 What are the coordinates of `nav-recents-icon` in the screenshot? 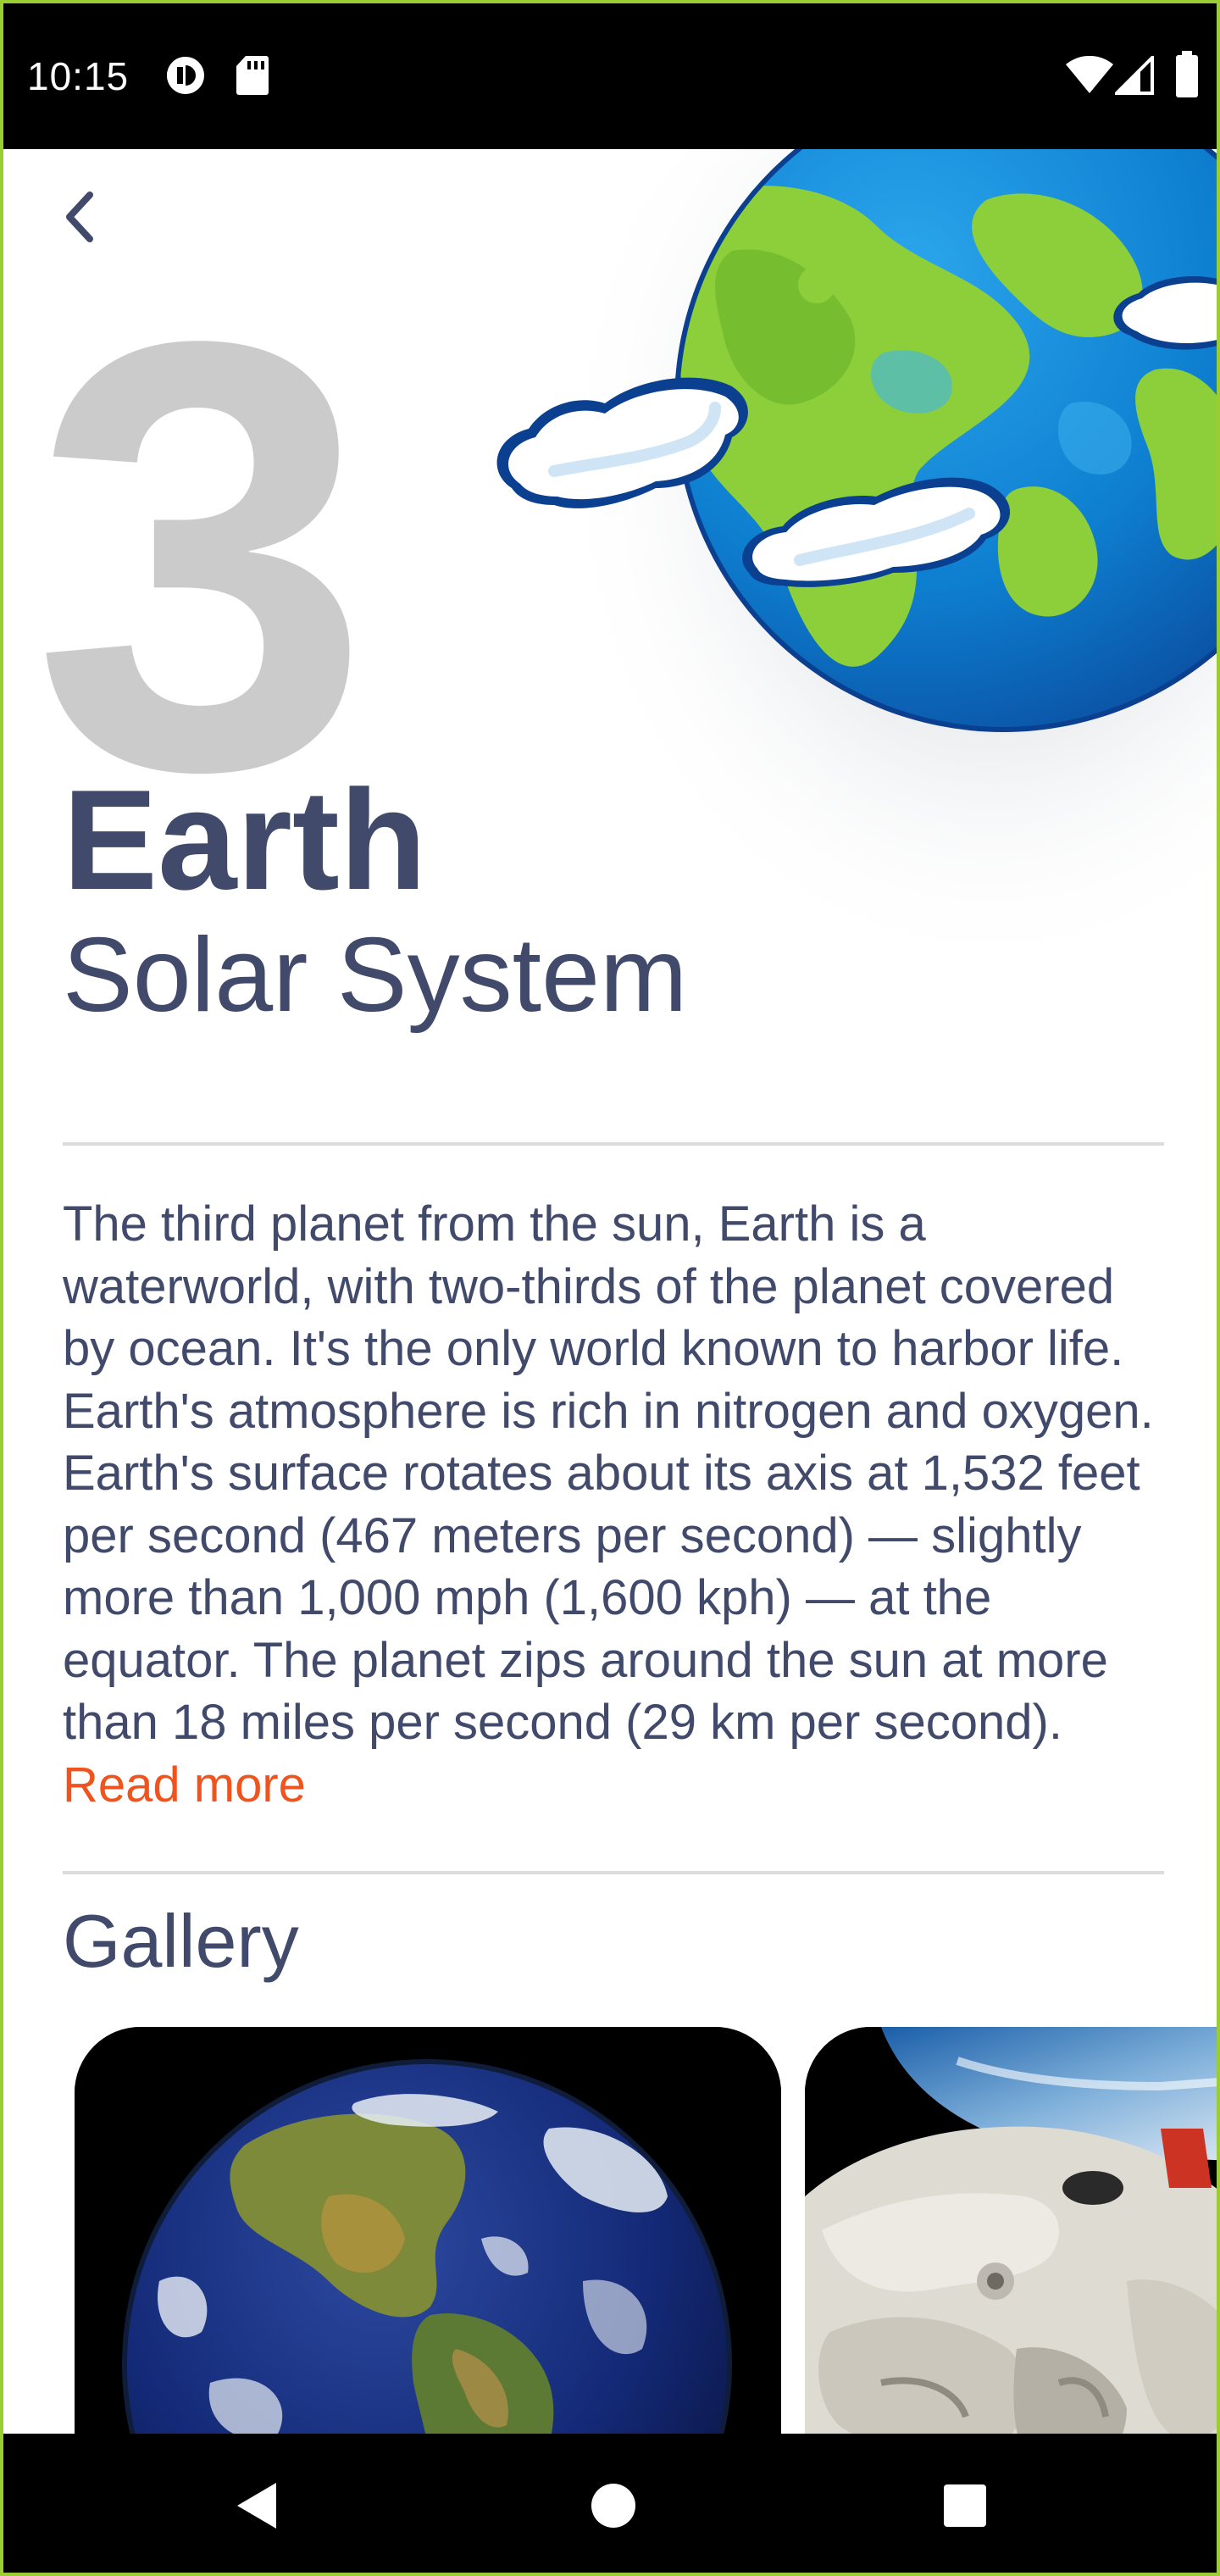 It's located at (965, 2506).